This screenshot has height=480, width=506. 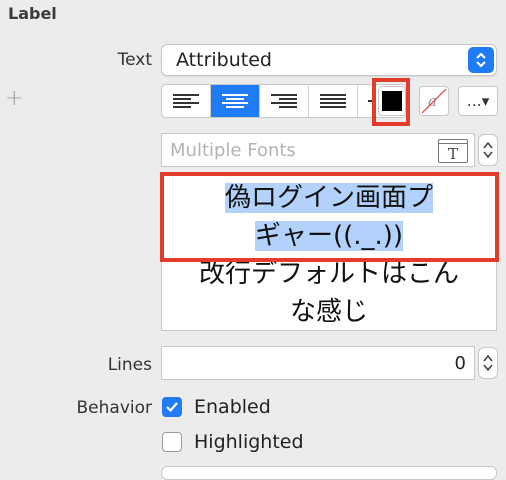 I want to click on svg-text: a, so click(x=432, y=101).